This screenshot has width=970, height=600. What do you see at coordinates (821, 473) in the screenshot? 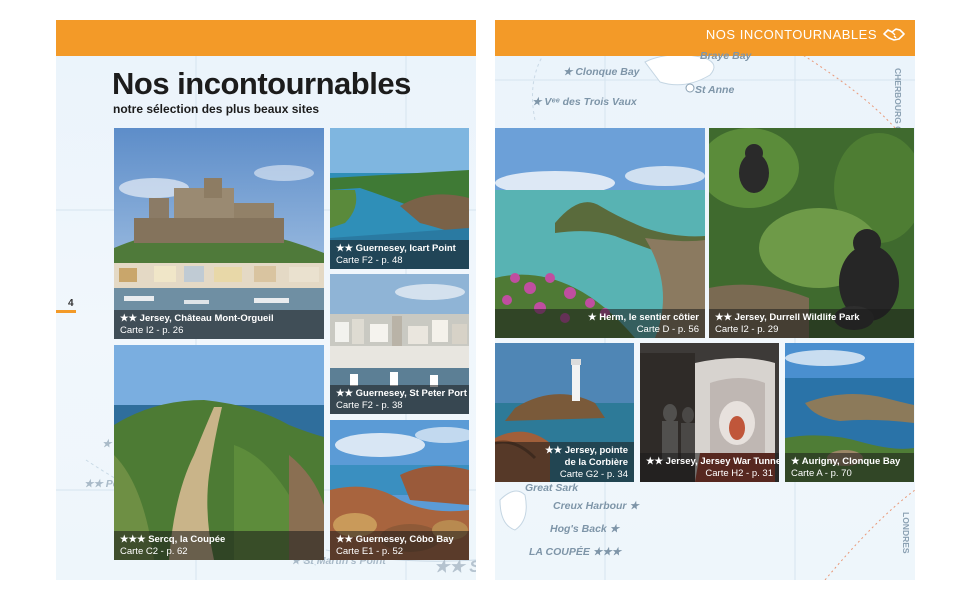
I see `caption-ref: Carte A - p. 70` at bounding box center [821, 473].